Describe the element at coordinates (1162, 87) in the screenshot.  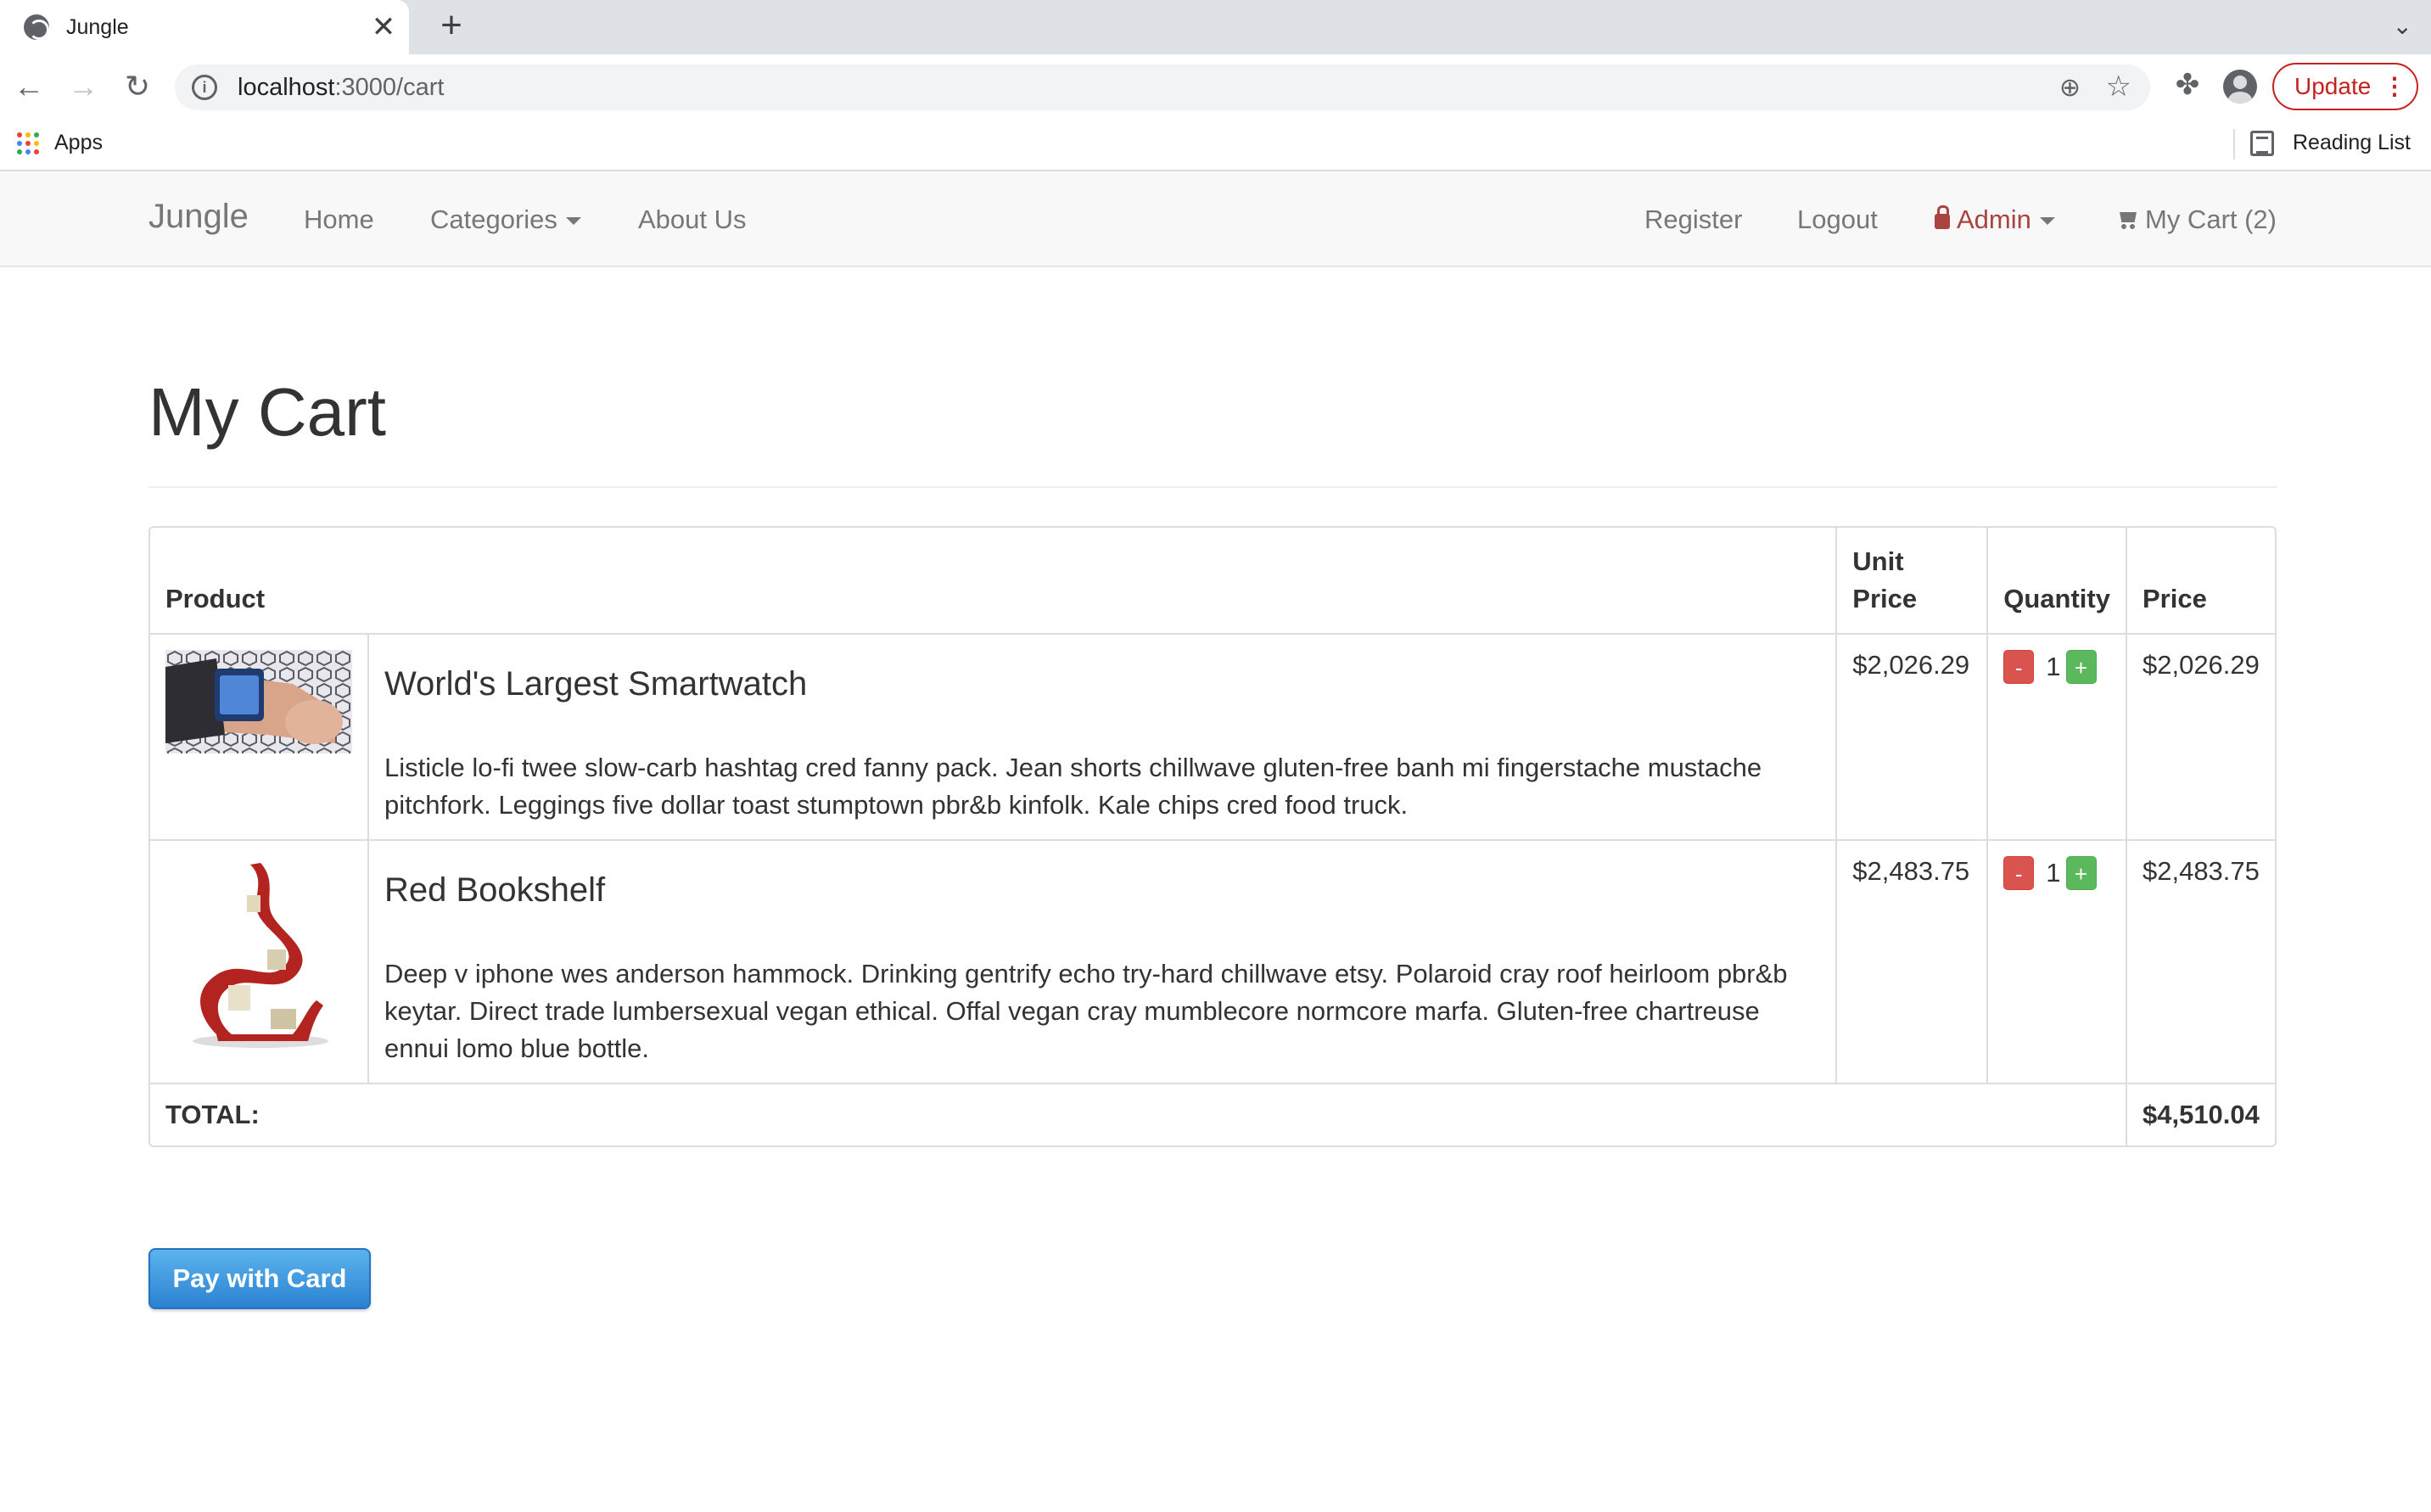
I see `address-bar: i localhost:3000/cart ⊕ ☆` at that location.